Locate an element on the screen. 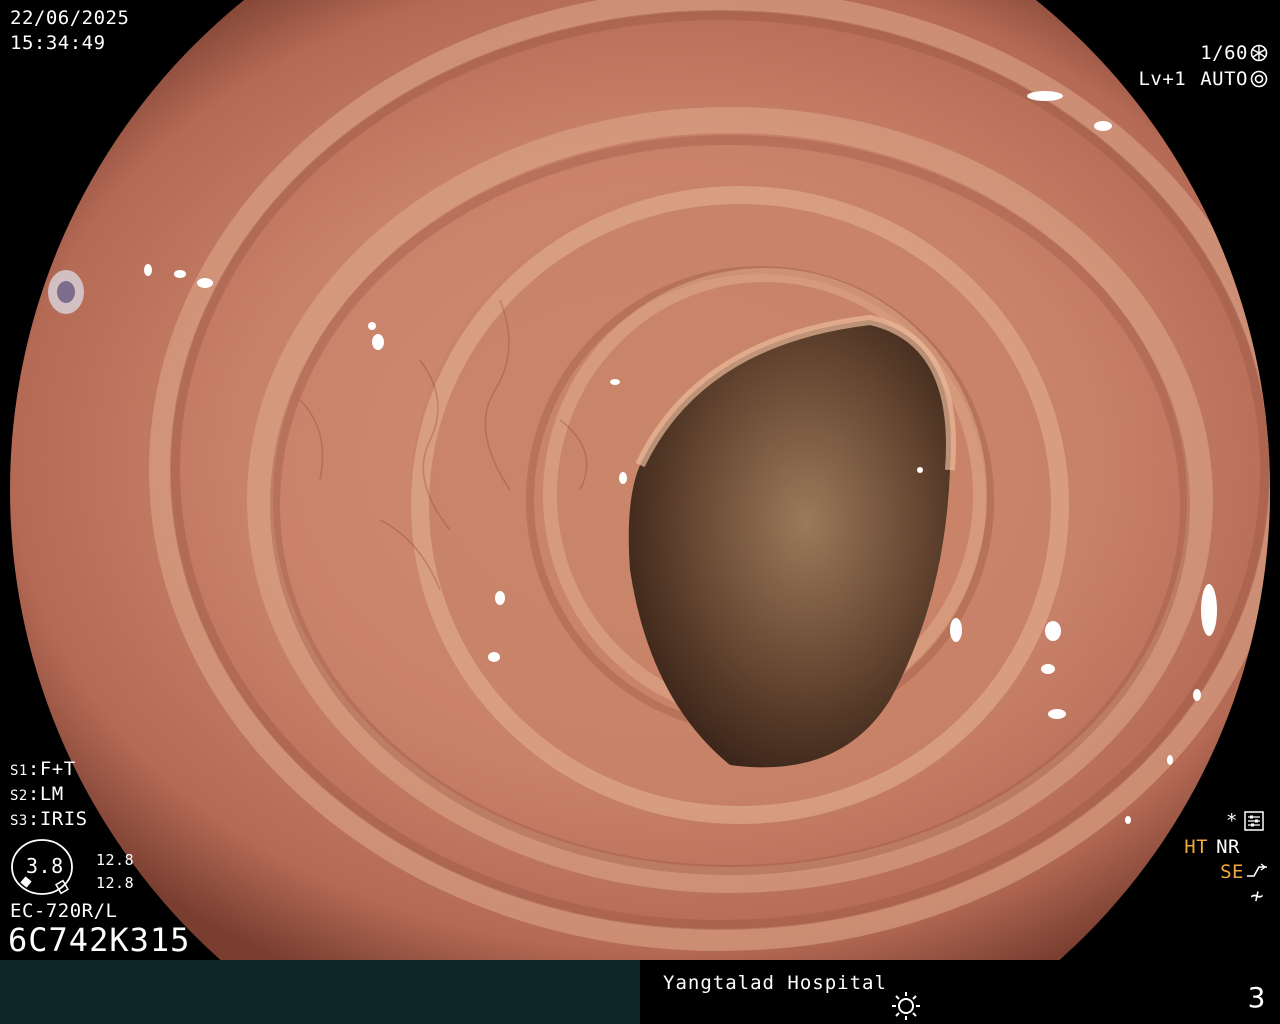 This screenshot has width=1280, height=1024. shutter-value: 1/60 is located at coordinates (1224, 53).